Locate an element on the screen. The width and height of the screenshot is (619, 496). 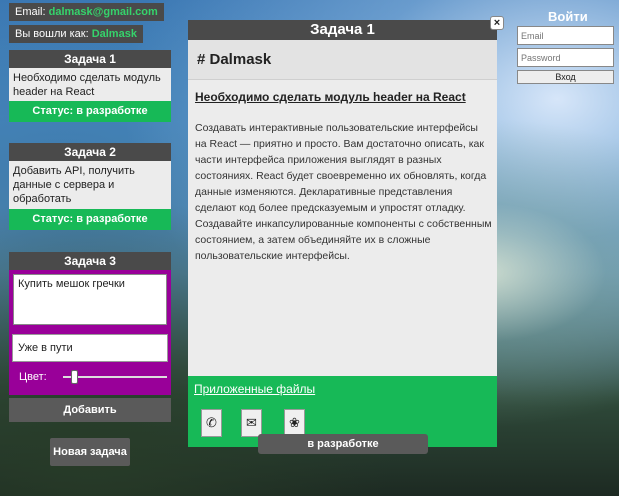
new-task-button: Новая задача is located at coordinates (90, 452).